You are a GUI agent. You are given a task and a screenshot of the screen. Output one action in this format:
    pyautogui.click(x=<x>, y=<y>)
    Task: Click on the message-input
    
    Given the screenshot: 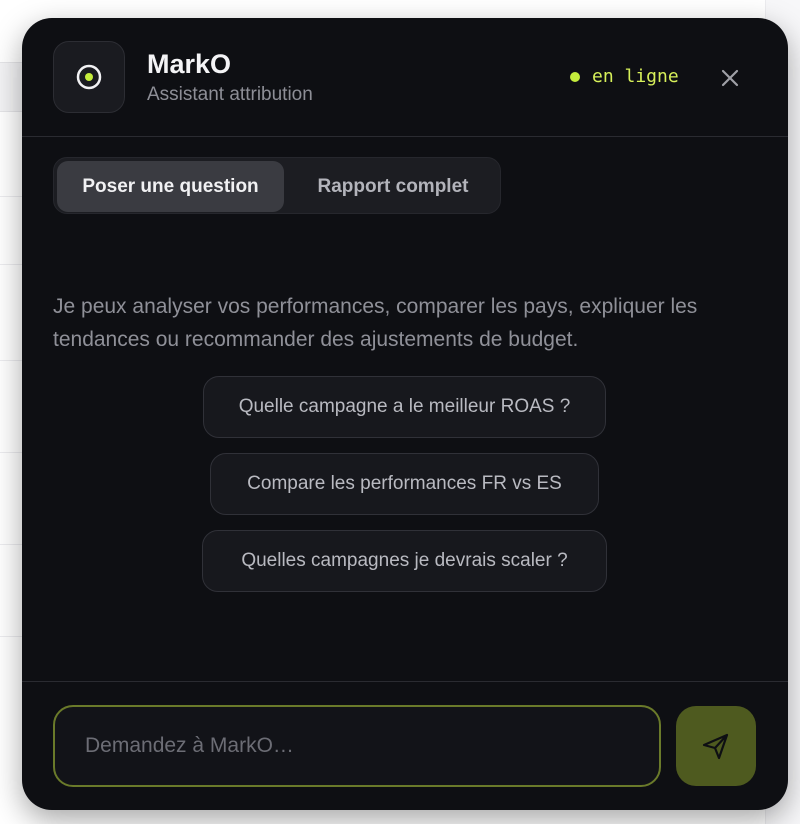 What is the action you would take?
    pyautogui.click(x=357, y=746)
    